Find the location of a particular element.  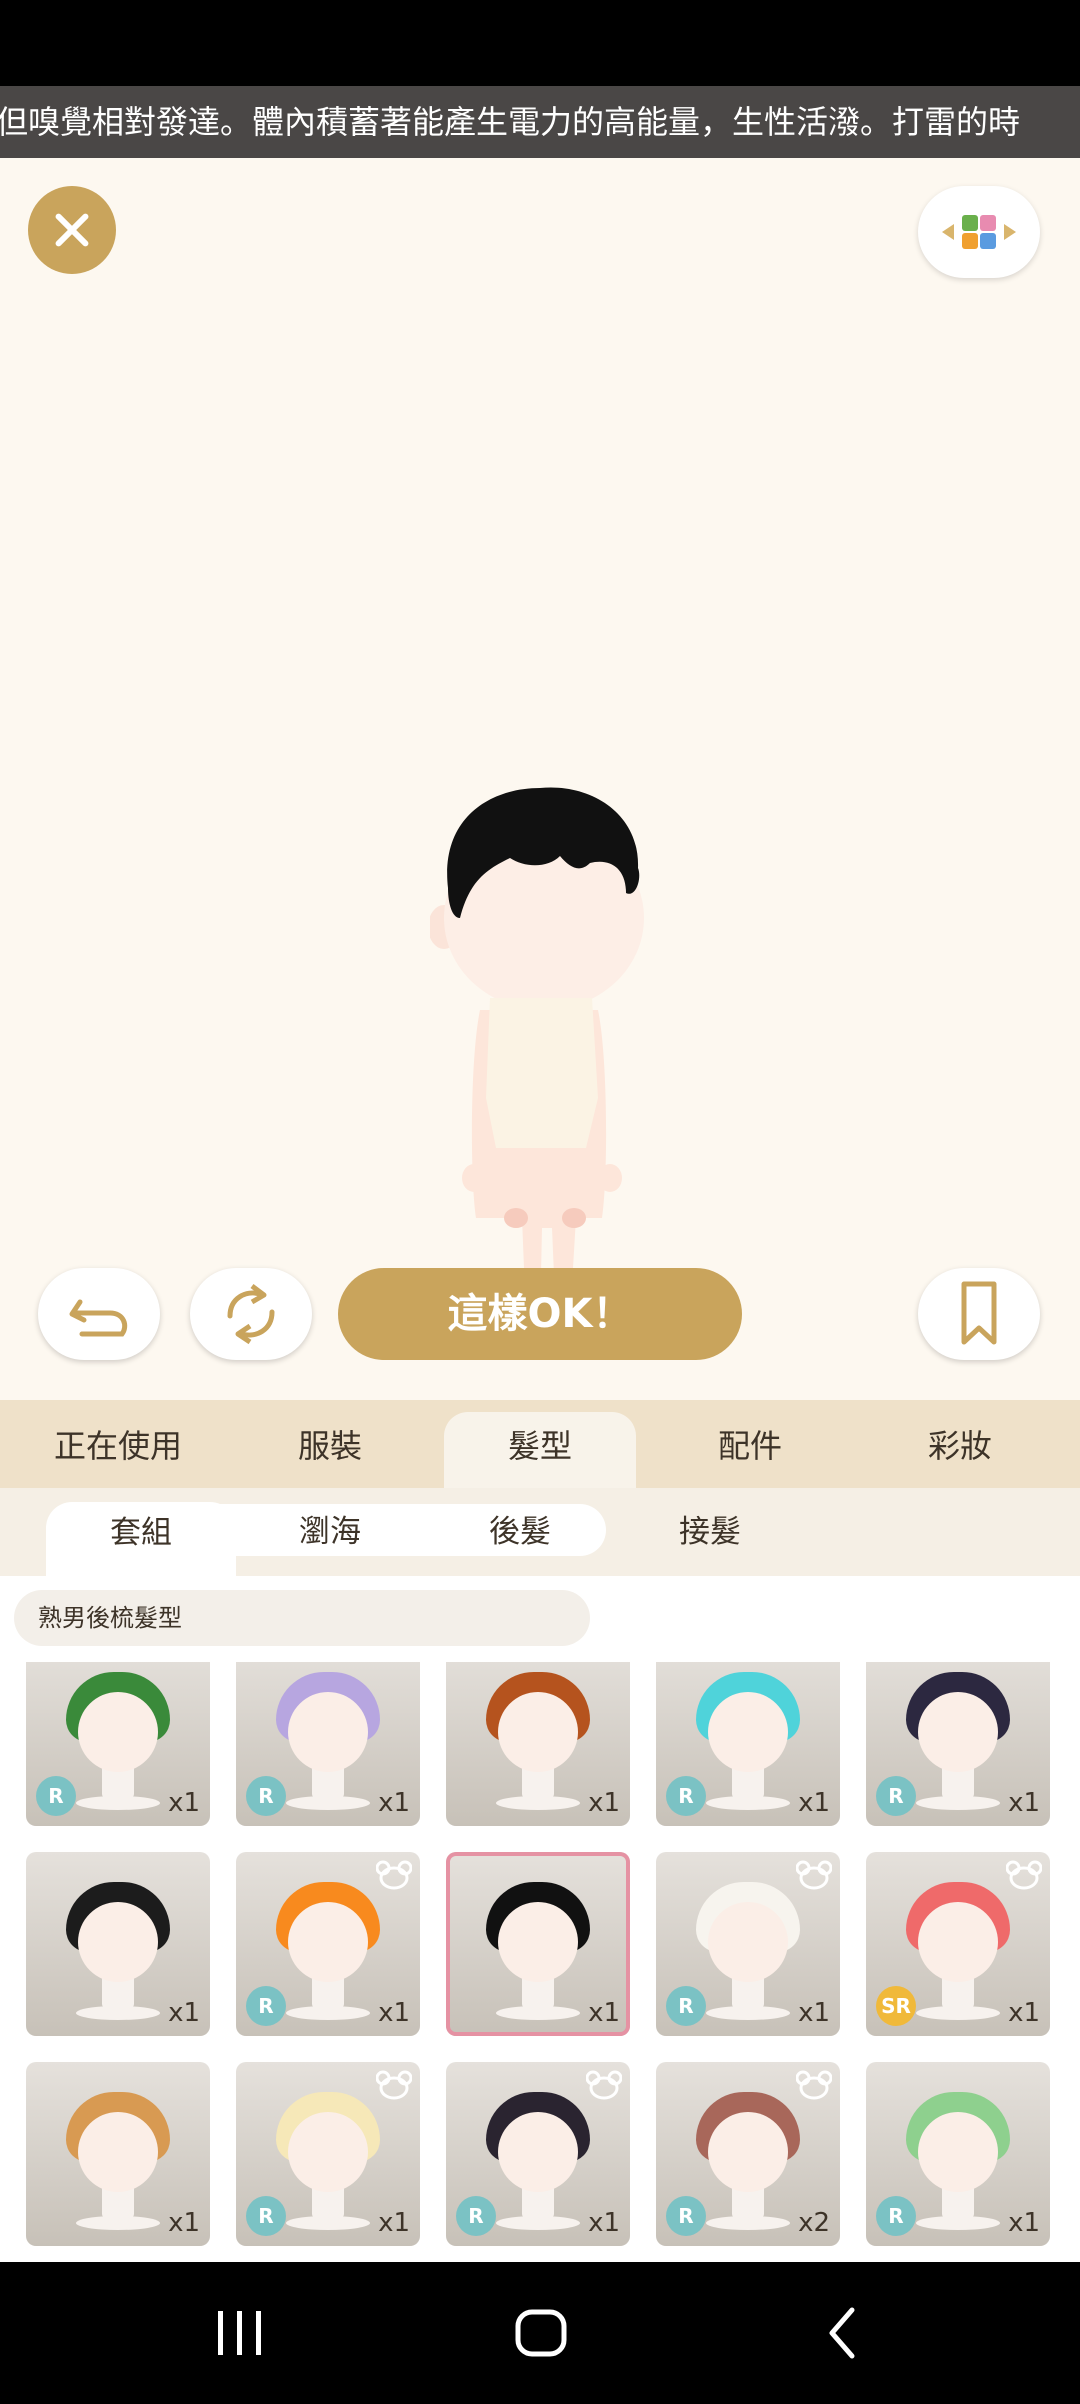

status-bar is located at coordinates (540, 43).